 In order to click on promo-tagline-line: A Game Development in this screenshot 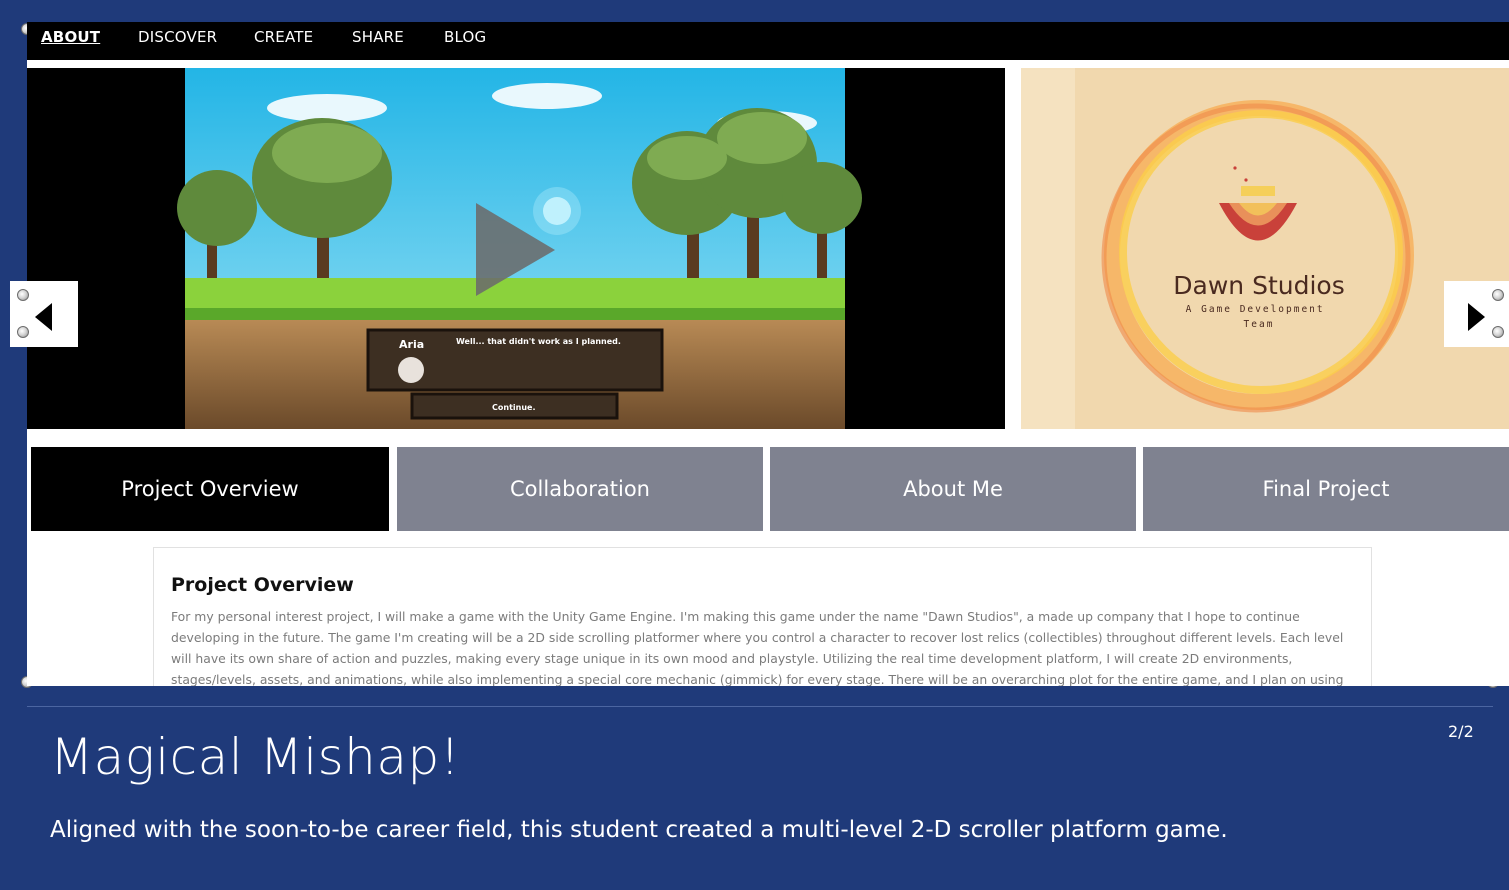, I will do `click(1255, 309)`.